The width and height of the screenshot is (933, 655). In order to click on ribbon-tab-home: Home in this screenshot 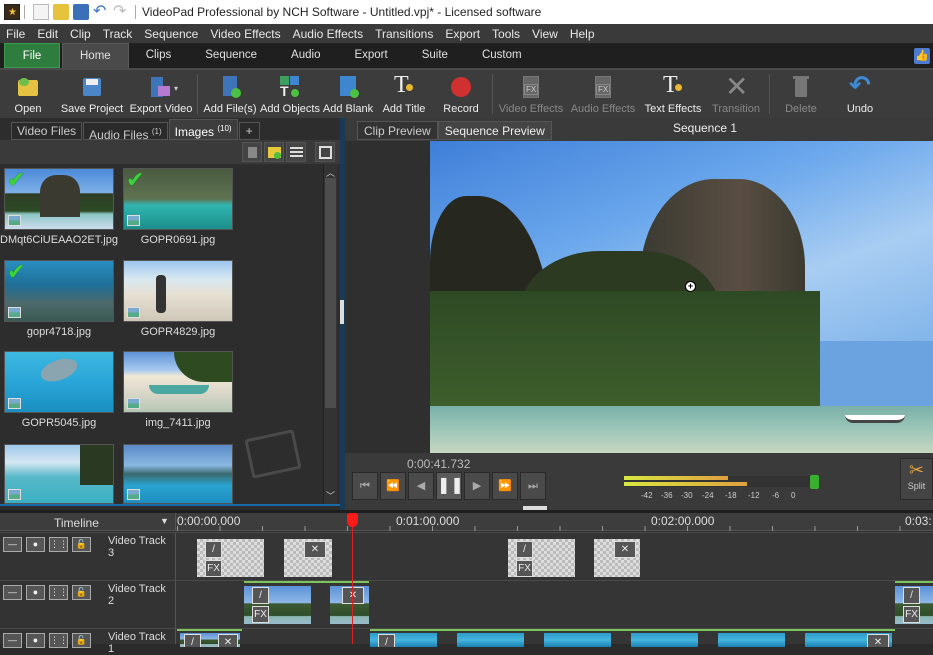, I will do `click(95, 55)`.